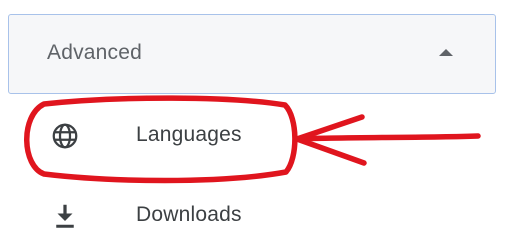  What do you see at coordinates (65, 216) in the screenshot?
I see `download-icon` at bounding box center [65, 216].